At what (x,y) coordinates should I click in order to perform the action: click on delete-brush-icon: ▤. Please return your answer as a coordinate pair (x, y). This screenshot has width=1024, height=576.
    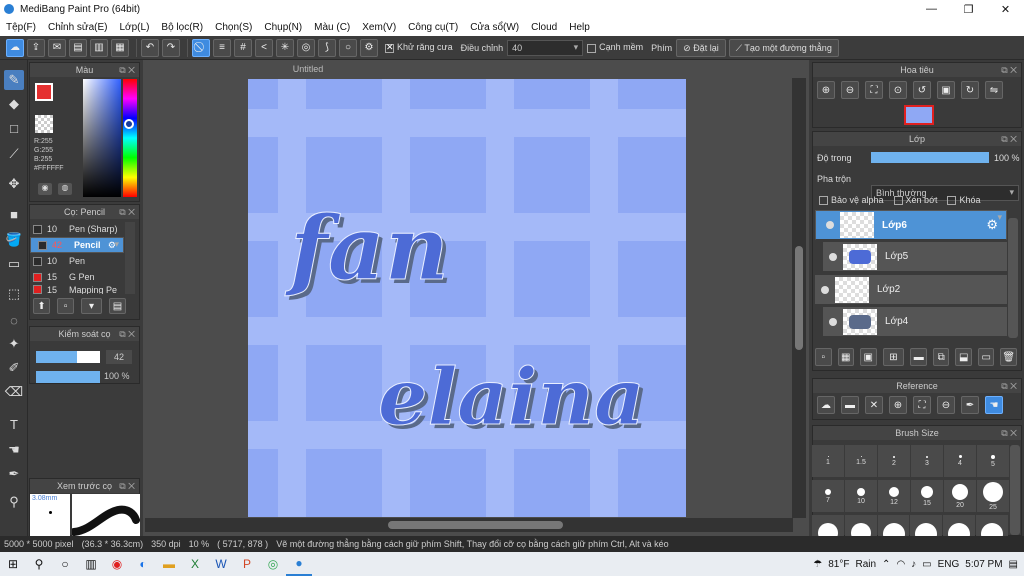
    Looking at the image, I should click on (117, 306).